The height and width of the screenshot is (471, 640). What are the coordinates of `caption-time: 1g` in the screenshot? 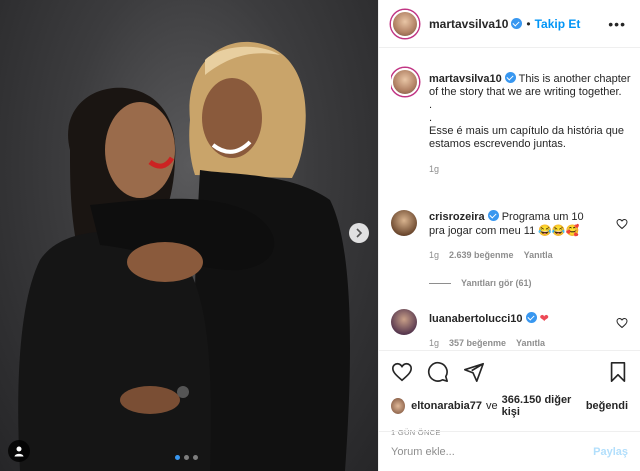 It's located at (530, 169).